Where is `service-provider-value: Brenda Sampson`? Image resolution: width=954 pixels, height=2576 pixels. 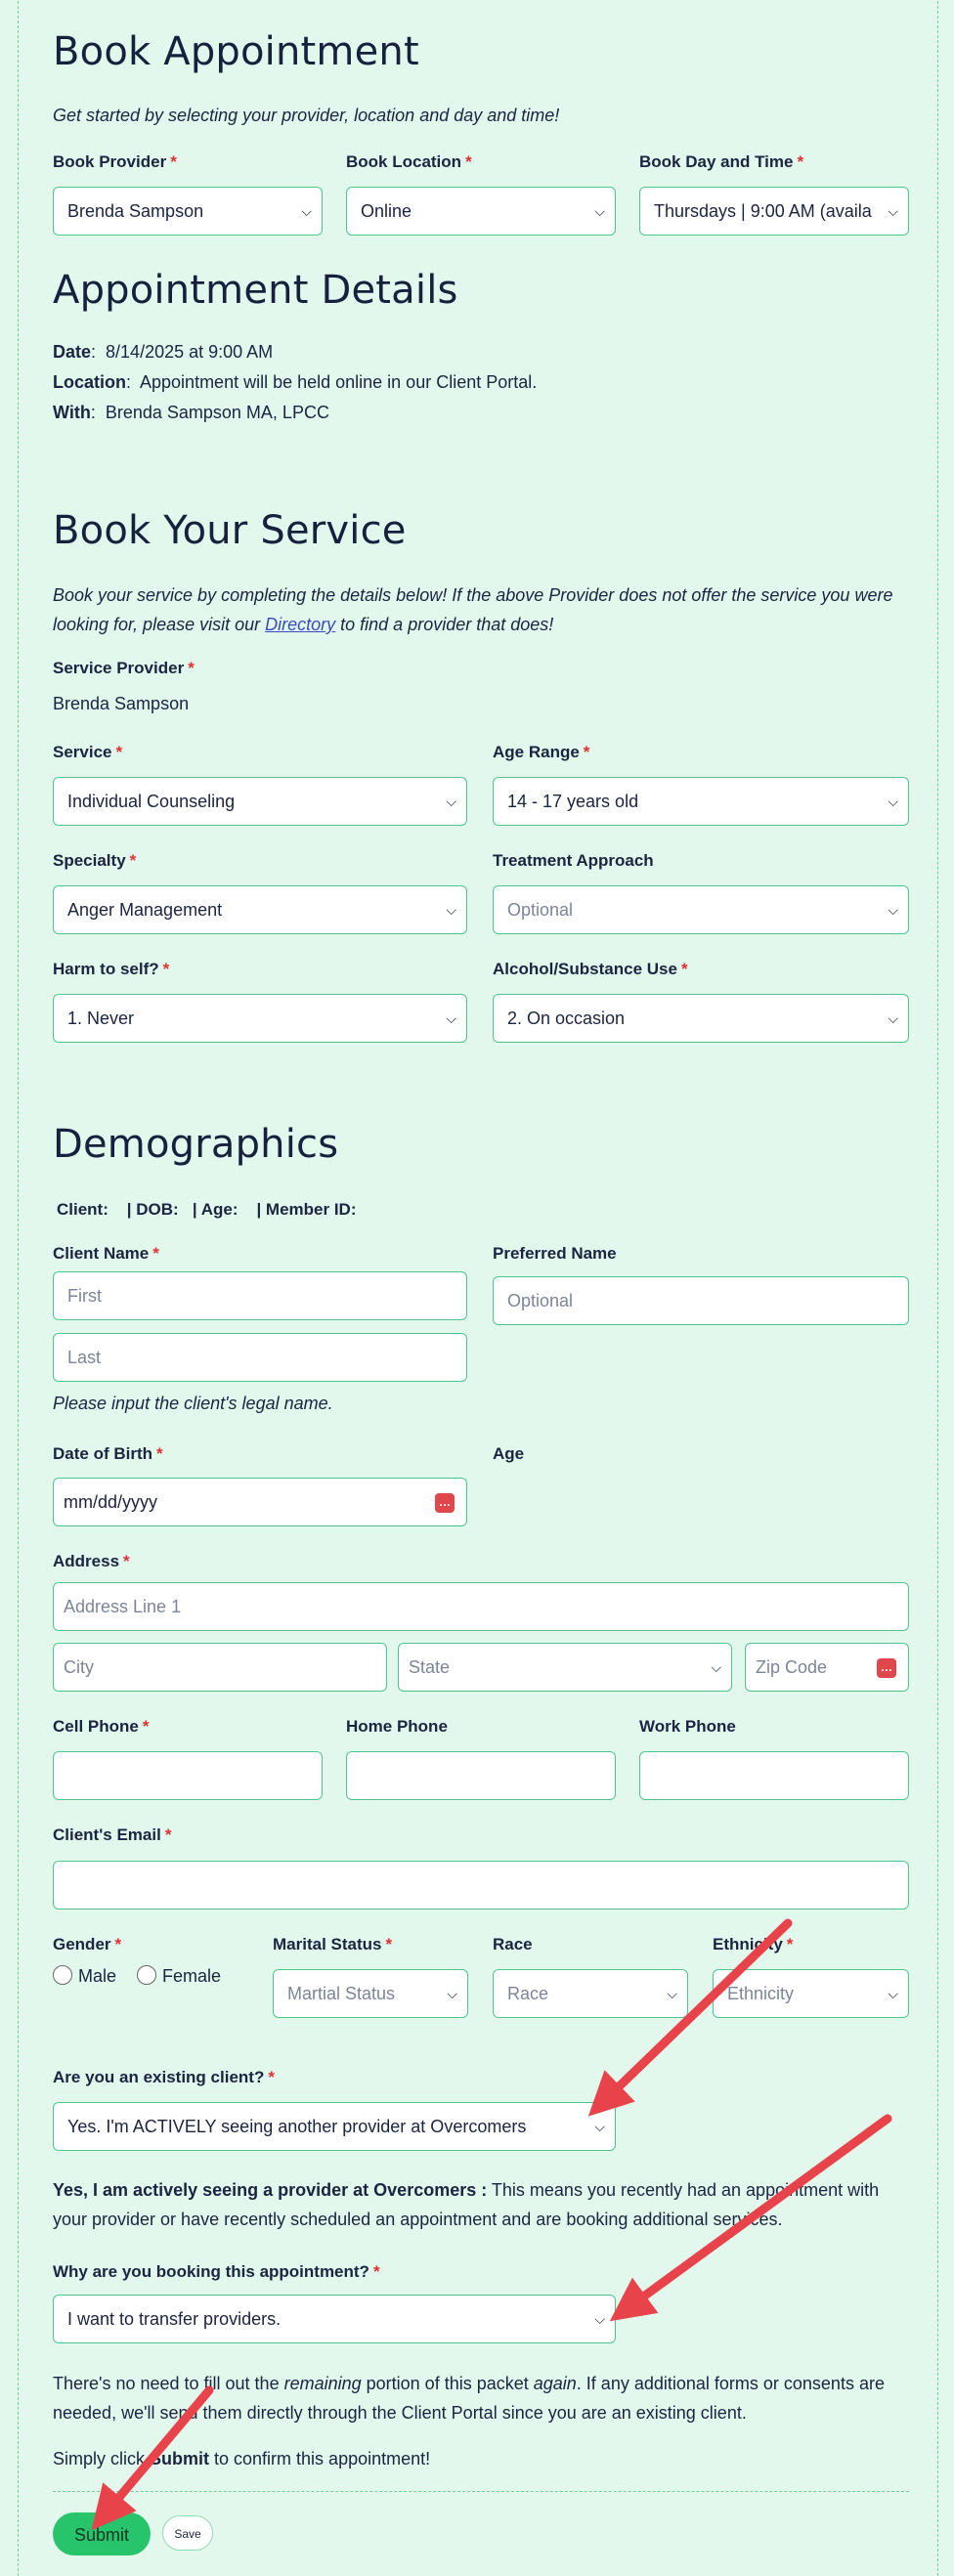
service-provider-value: Brenda Sampson is located at coordinates (121, 704).